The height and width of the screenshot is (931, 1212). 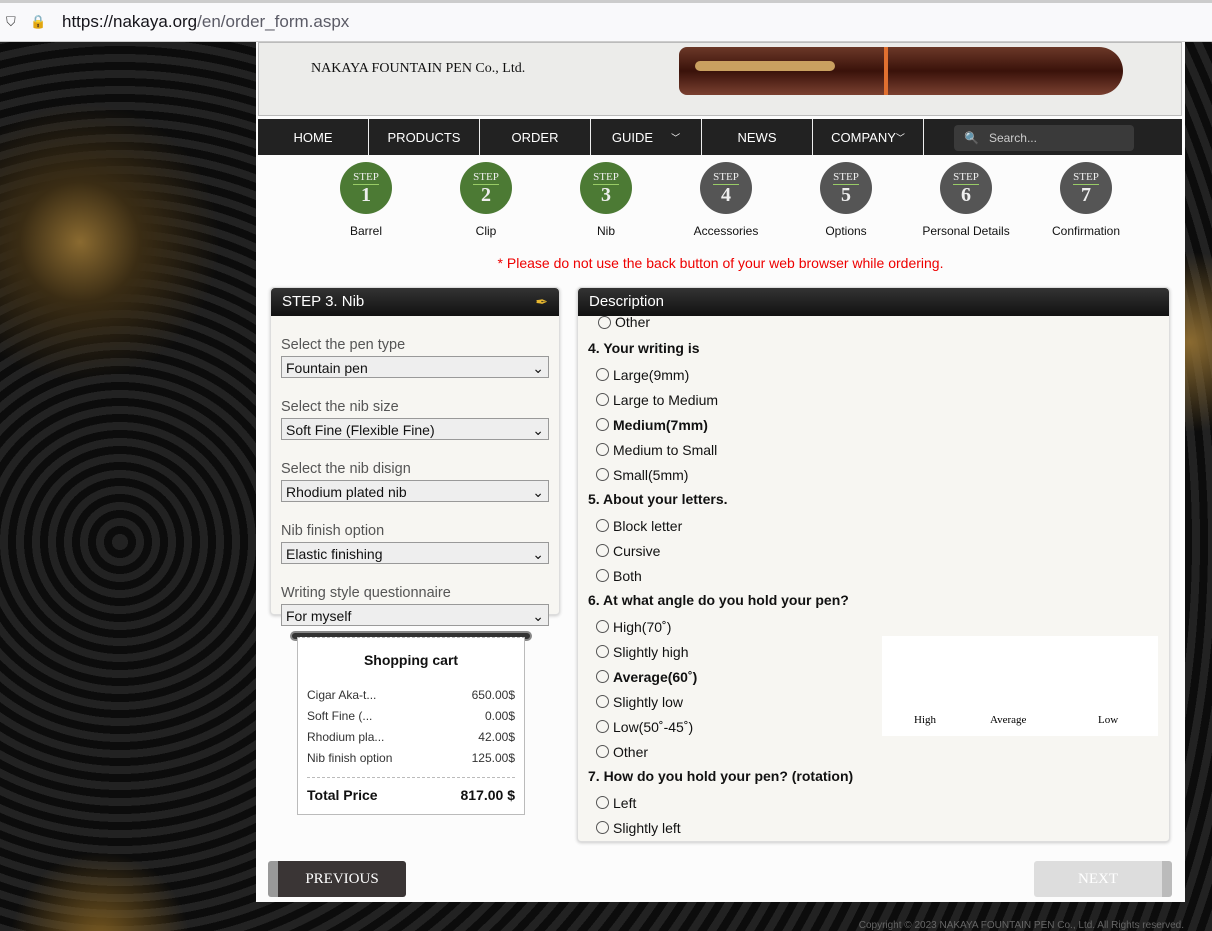 What do you see at coordinates (343, 345) in the screenshot?
I see `field-label: Select the pen type` at bounding box center [343, 345].